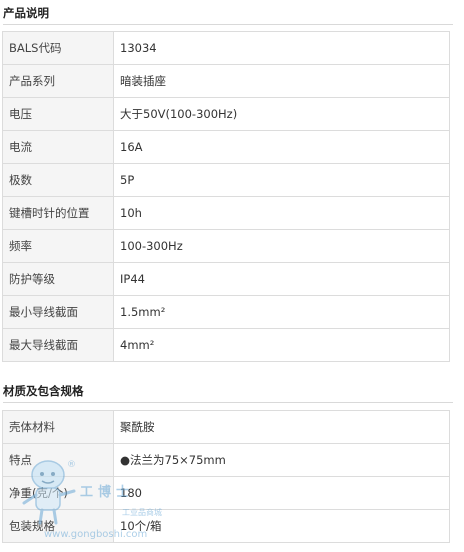 The image size is (464, 552). Describe the element at coordinates (58, 114) in the screenshot. I see `row-label: 电压` at that location.